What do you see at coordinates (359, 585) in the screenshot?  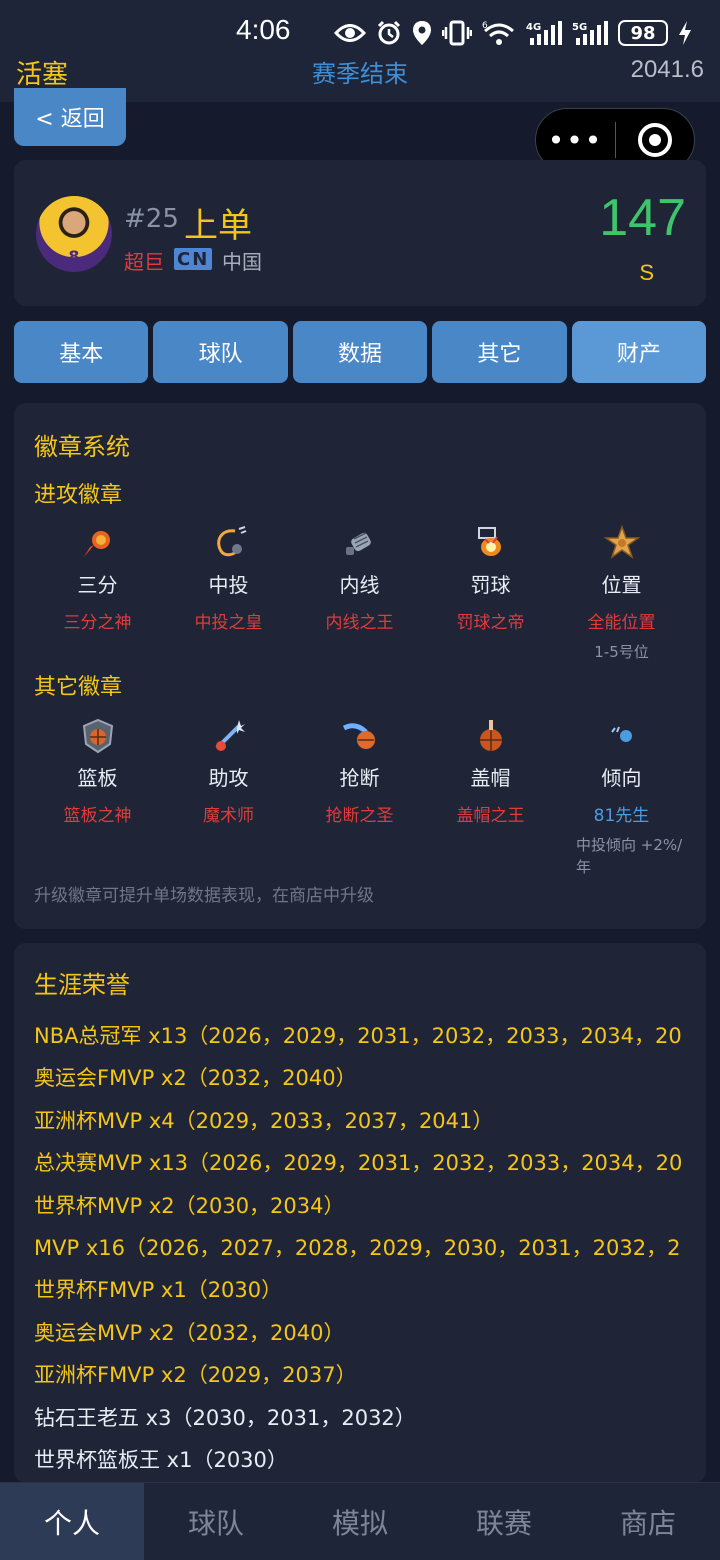 I see `badge-name: 内线` at bounding box center [359, 585].